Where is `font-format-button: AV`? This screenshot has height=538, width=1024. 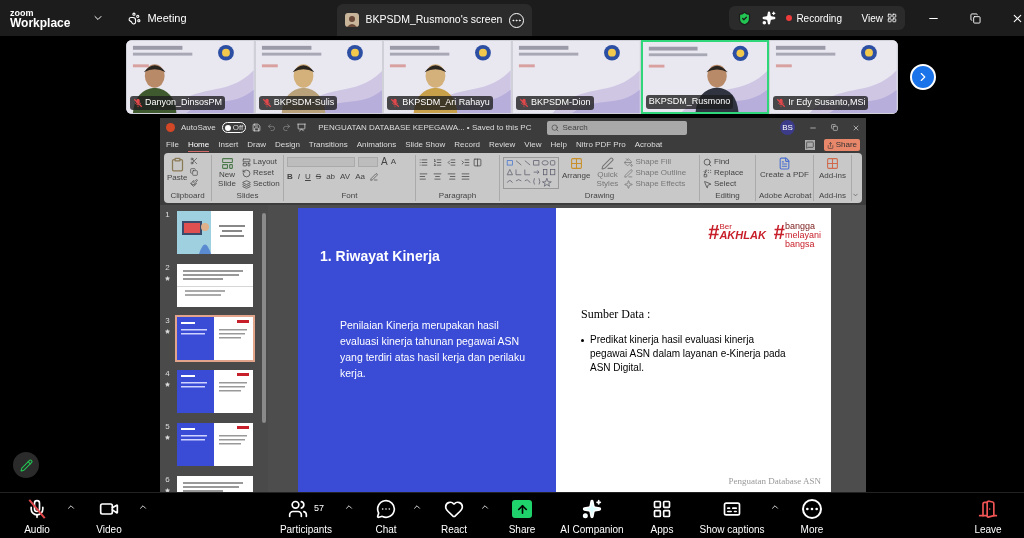
font-format-button: AV is located at coordinates (345, 177).